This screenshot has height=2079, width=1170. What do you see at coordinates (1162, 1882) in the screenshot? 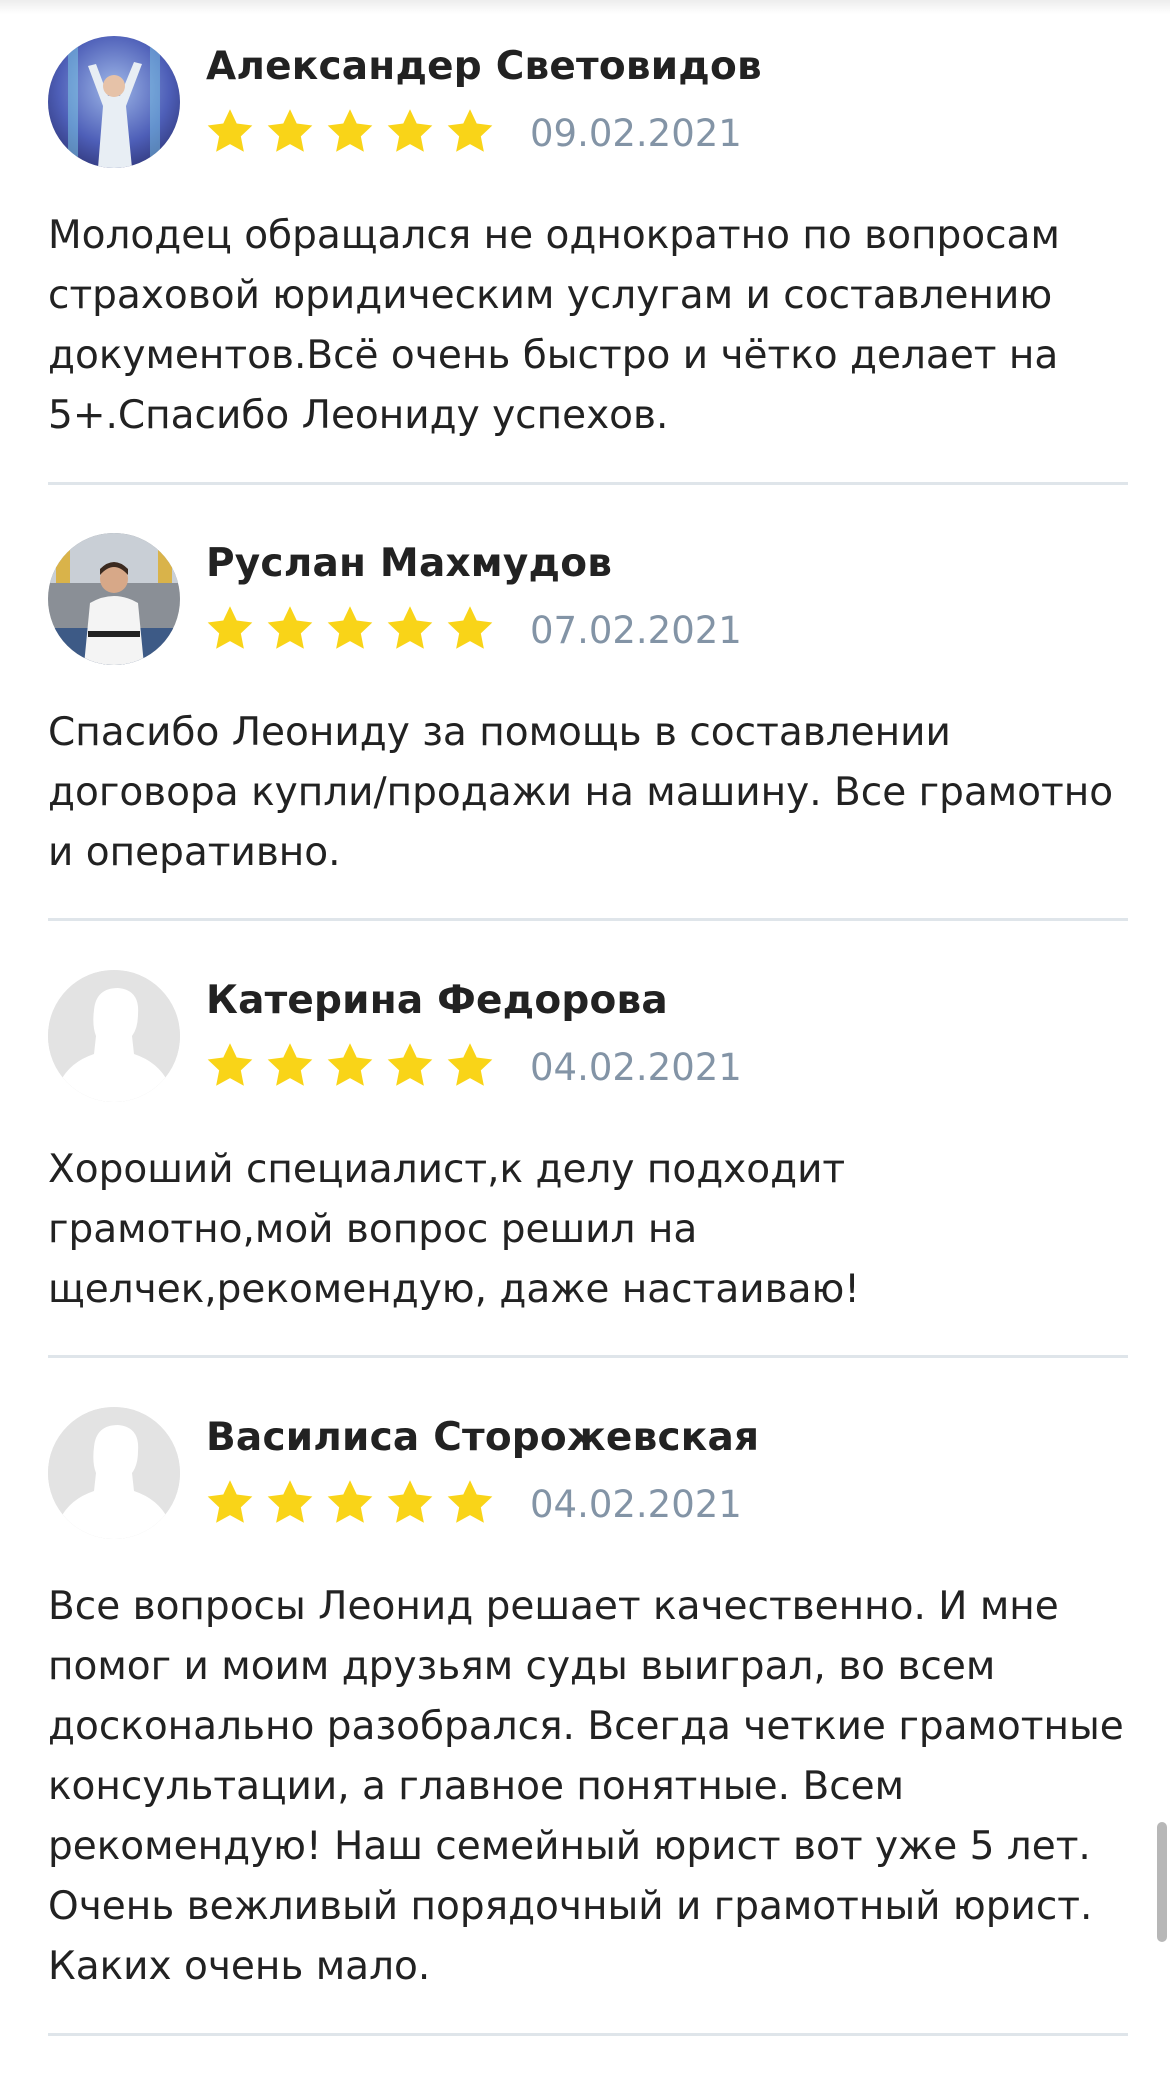
I see `scrollbar` at bounding box center [1162, 1882].